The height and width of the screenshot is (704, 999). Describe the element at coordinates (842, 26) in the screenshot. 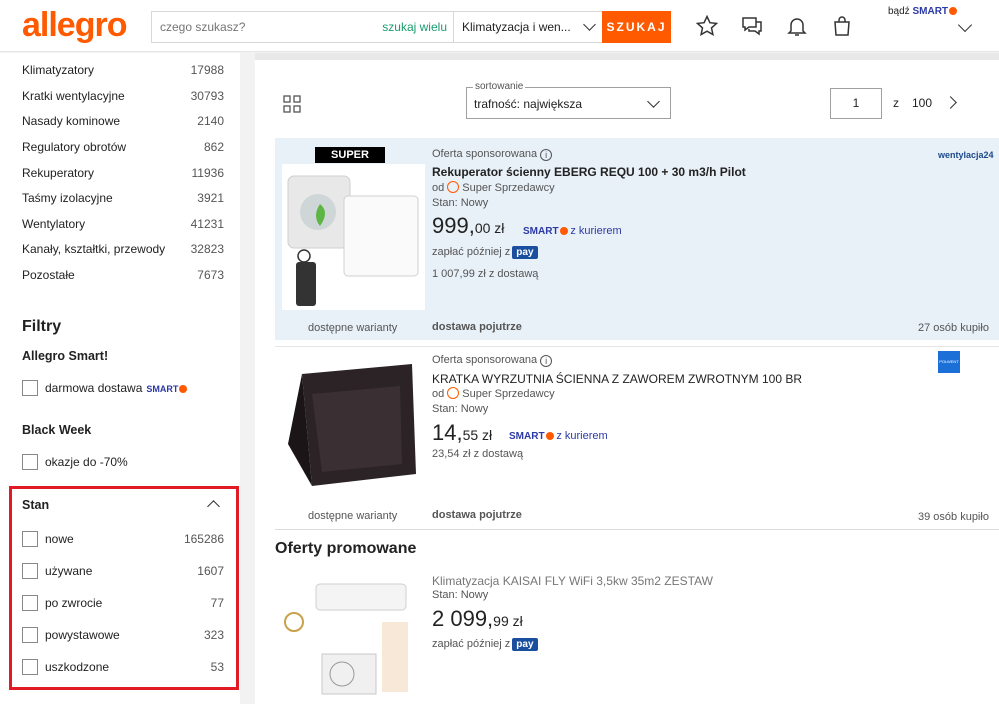

I see `bag-icon` at that location.